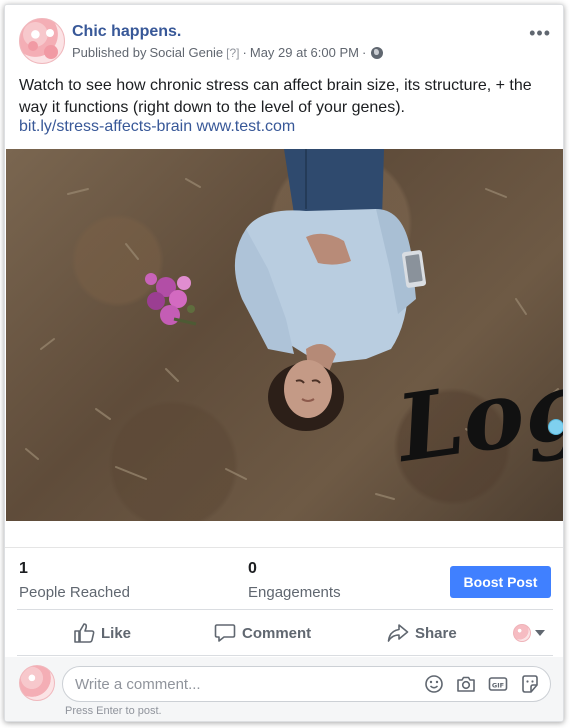  I want to click on comment-button: Comment, so click(262, 633).